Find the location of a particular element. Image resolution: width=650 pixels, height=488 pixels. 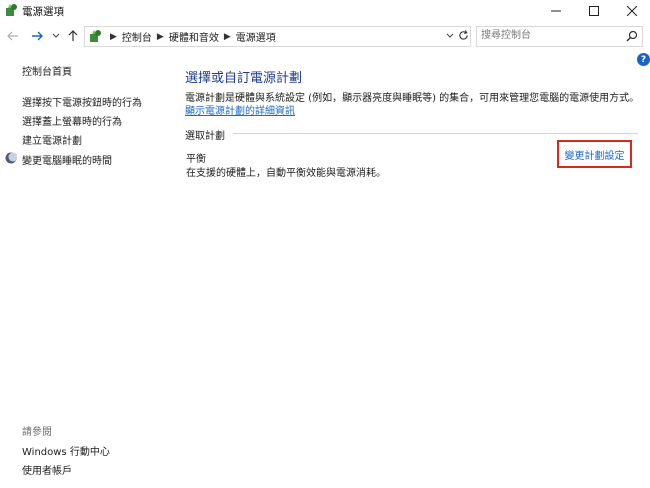

back-arrow-icon is located at coordinates (13, 36).